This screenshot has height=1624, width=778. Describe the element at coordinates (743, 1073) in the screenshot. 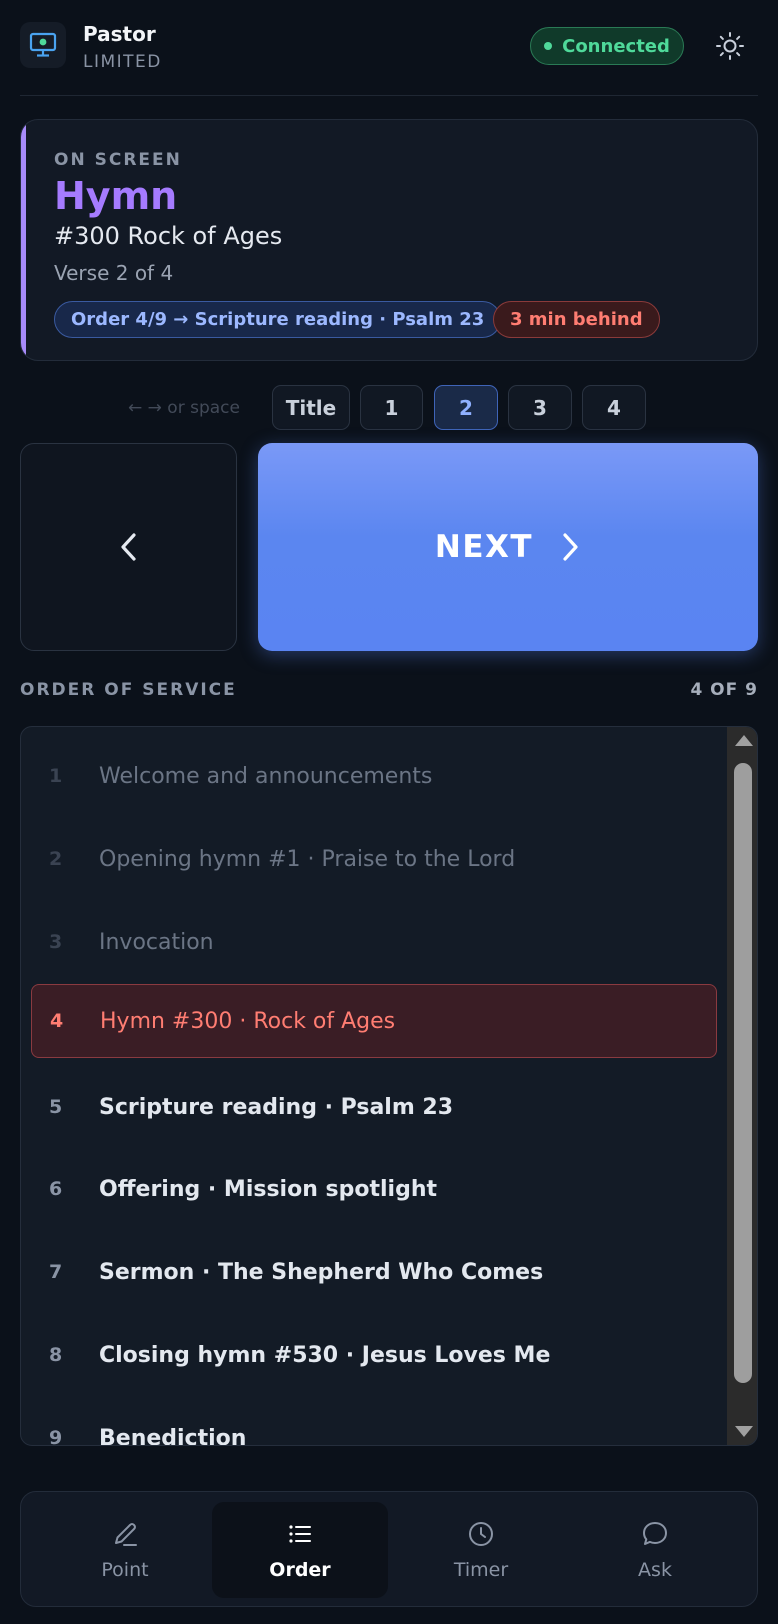

I see `scrollbar-thumb` at that location.